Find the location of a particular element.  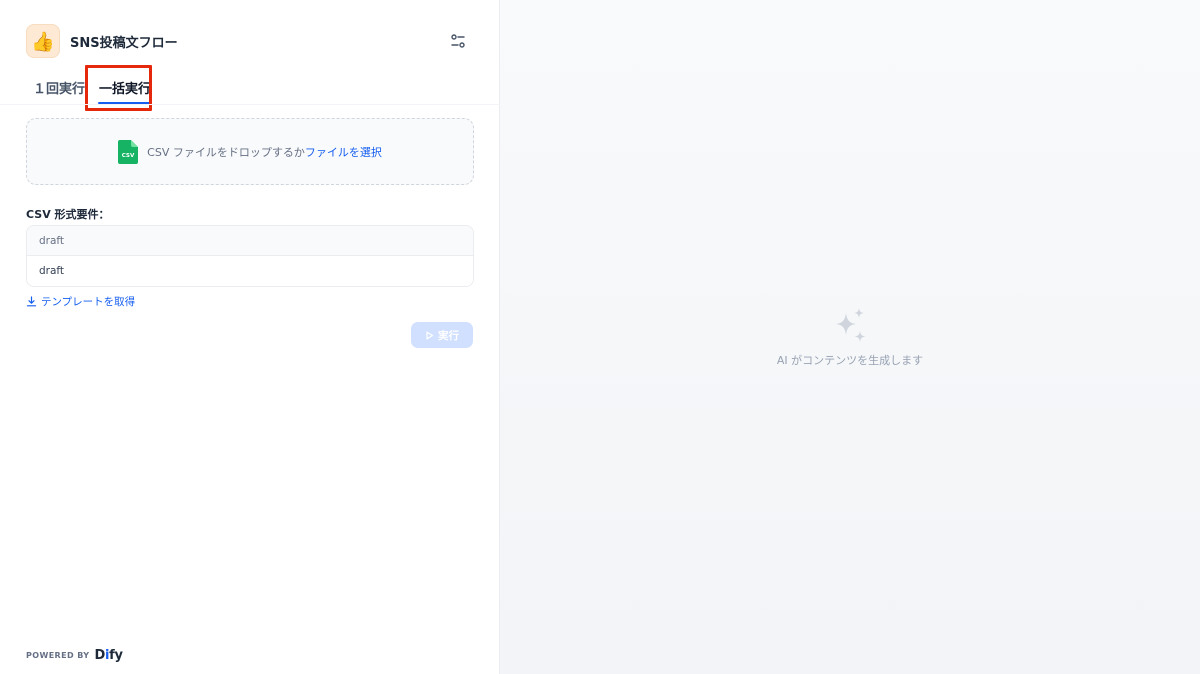

table-header-cell: draft is located at coordinates (250, 241).